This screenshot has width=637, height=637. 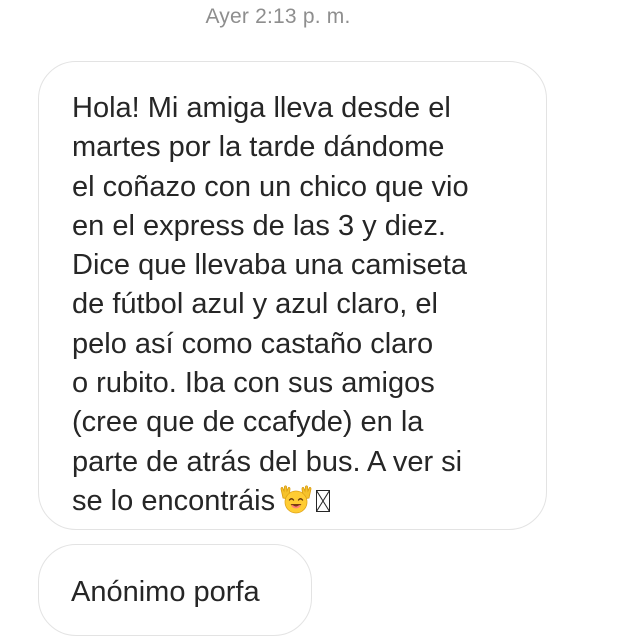 I want to click on message-line: Dice que llevaba una camiseta, so click(x=269, y=265).